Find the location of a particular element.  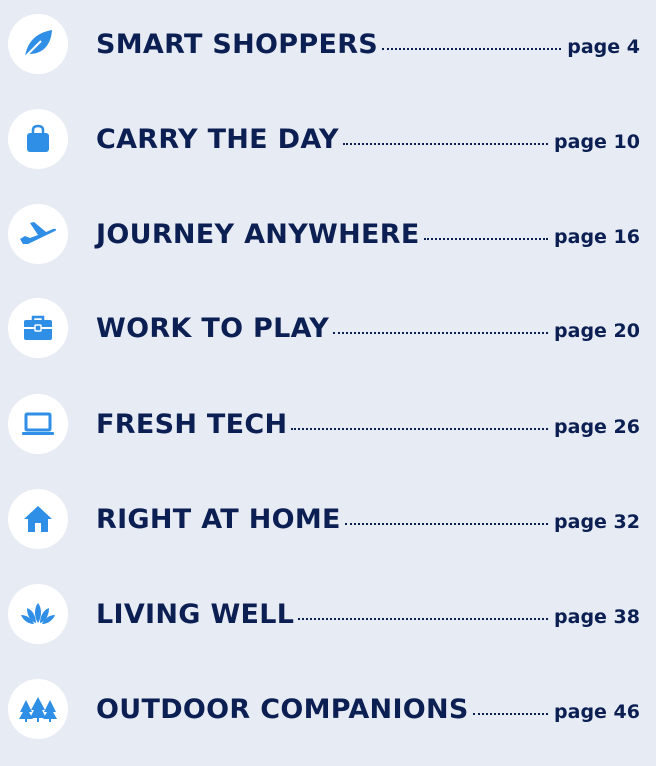

toc-title: RIGHT AT HOME is located at coordinates (218, 519).